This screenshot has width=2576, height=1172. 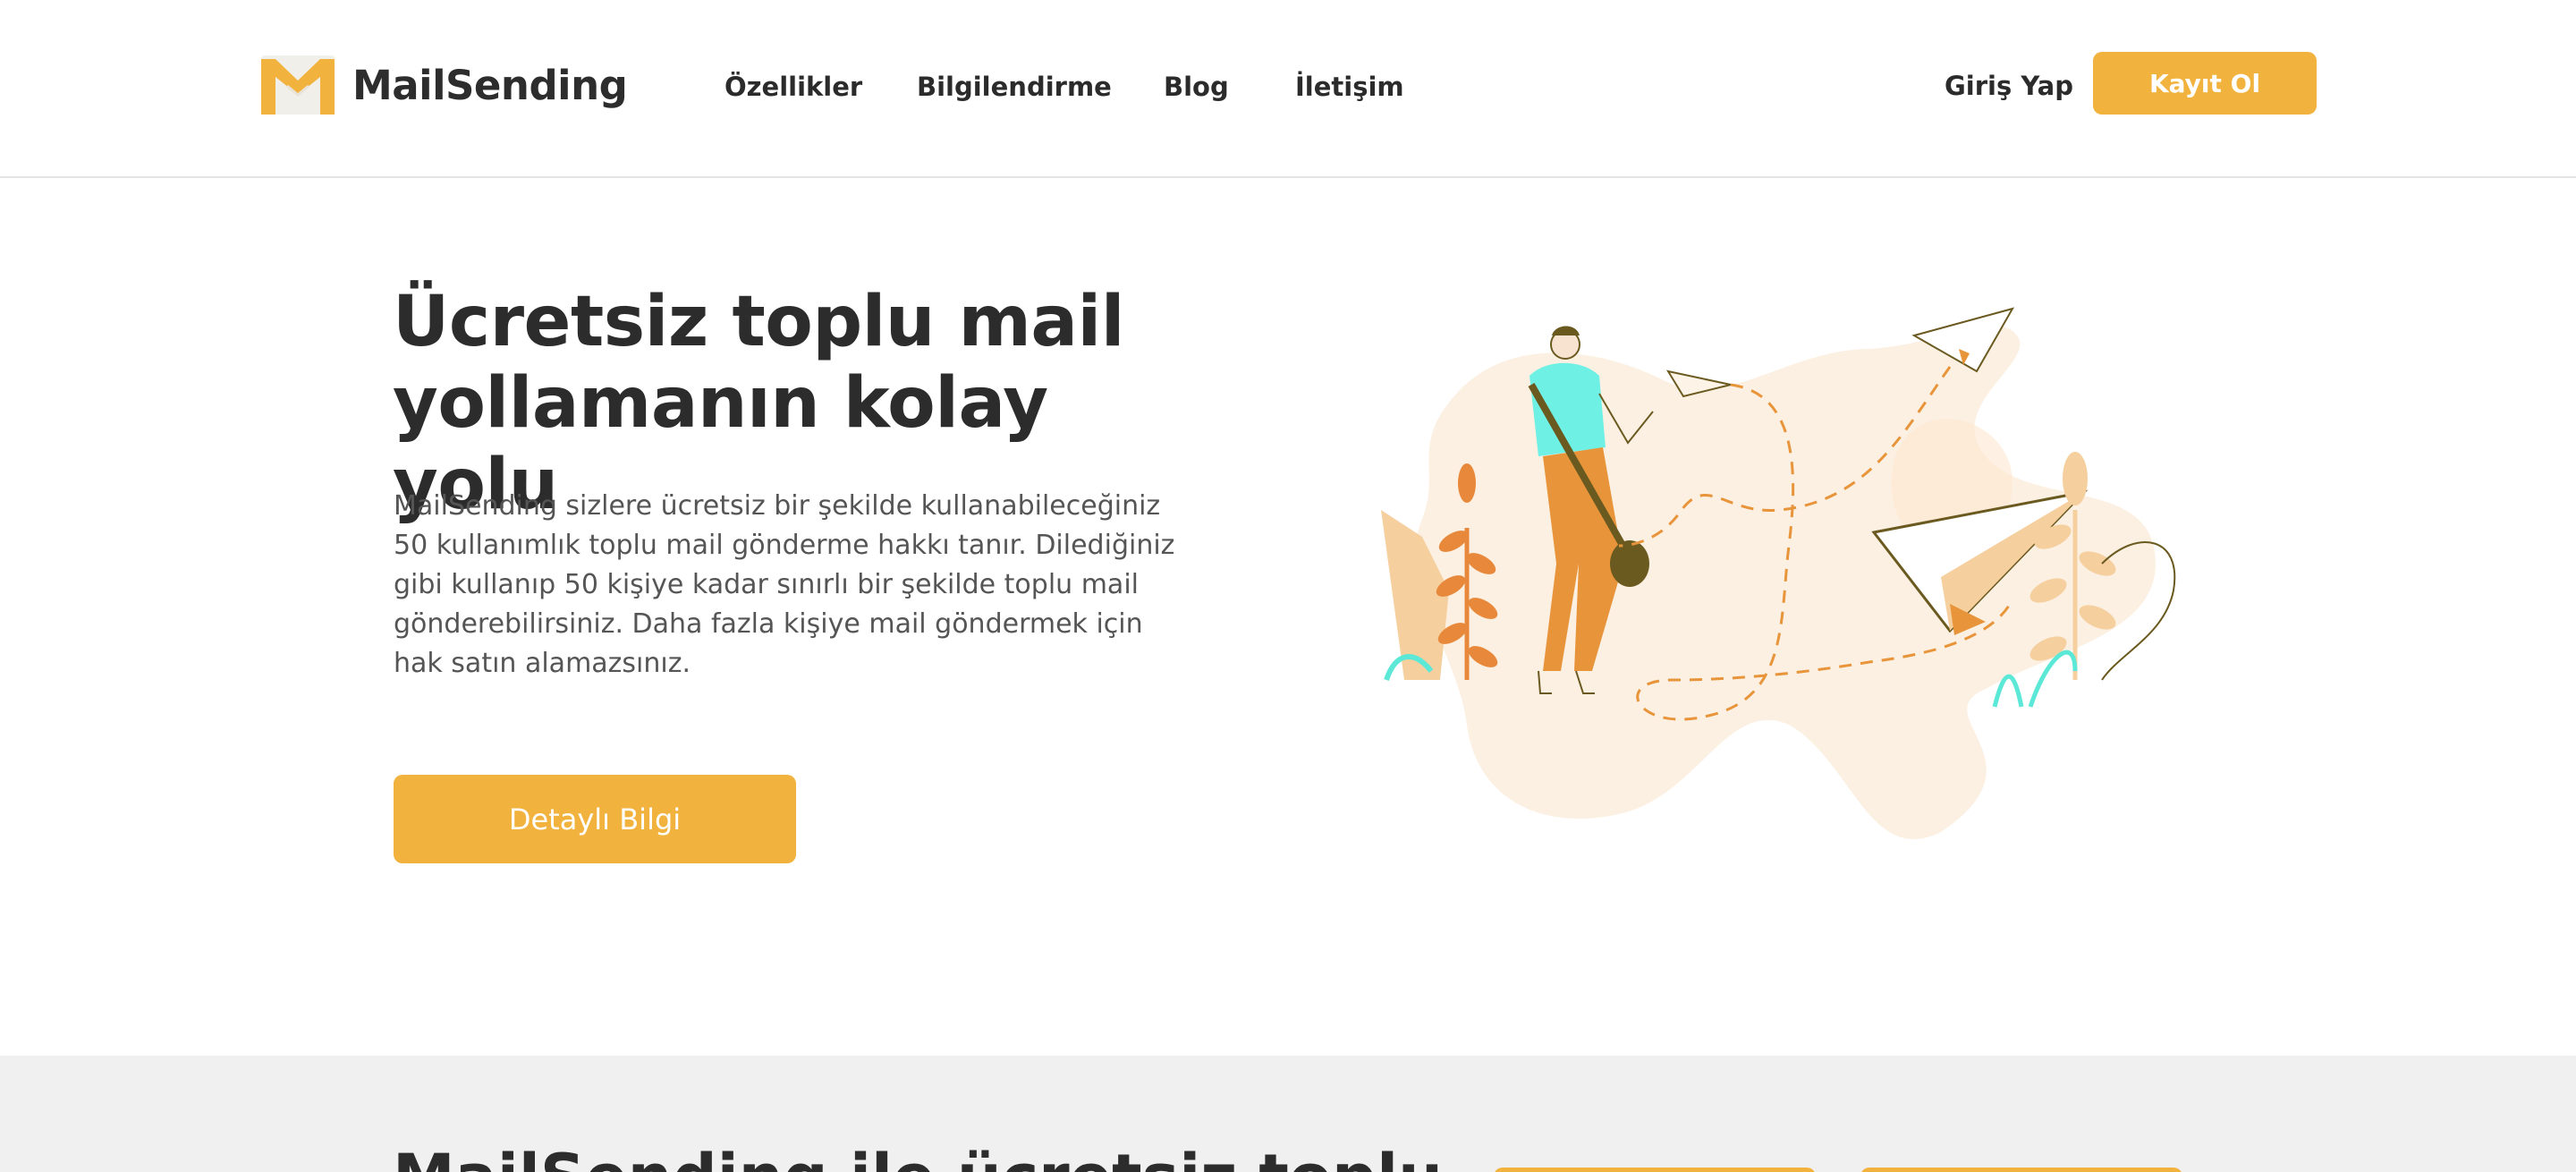 I want to click on hero-title-line1: Ücretsiz toplu mail, so click(x=758, y=322).